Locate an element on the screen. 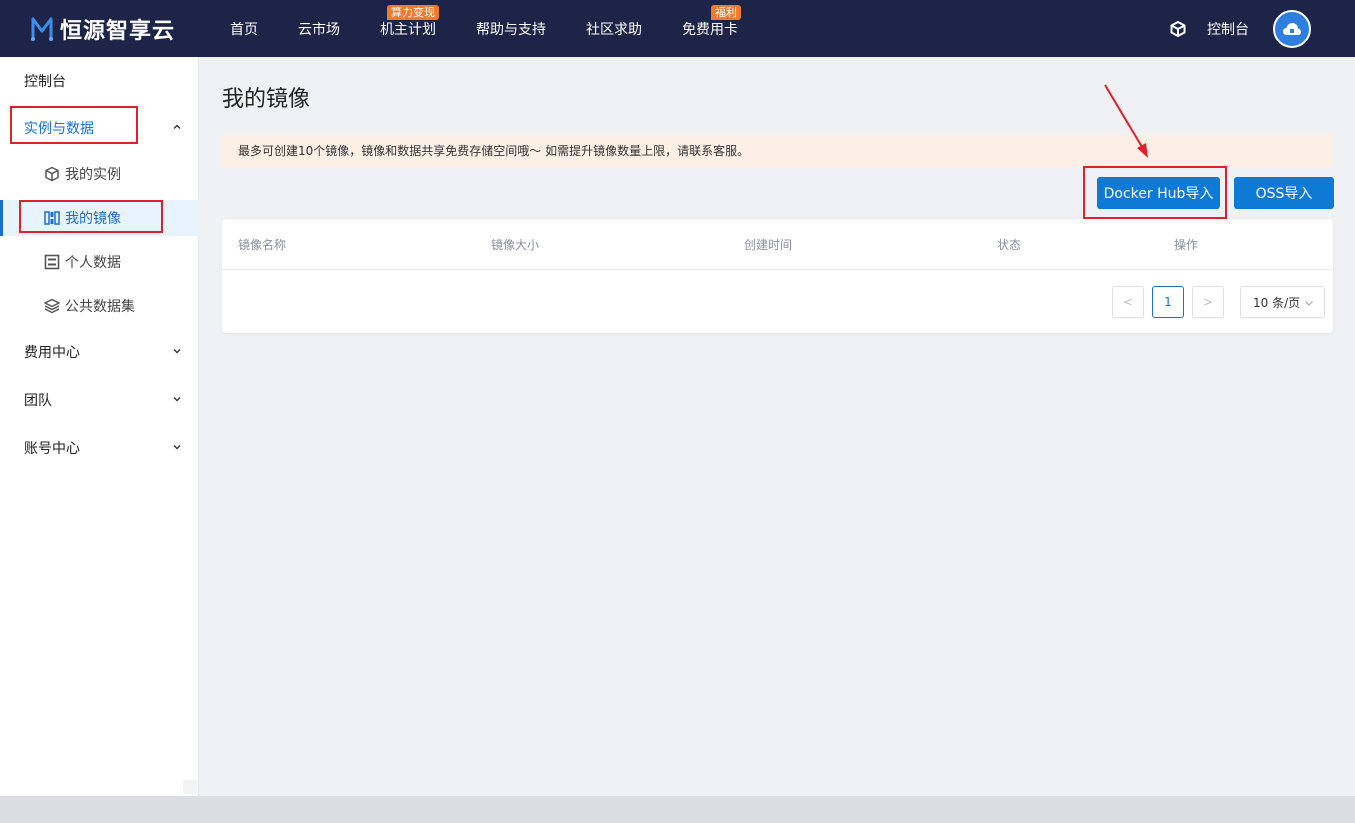 The width and height of the screenshot is (1355, 823). column-header-status: 状态 is located at coordinates (1009, 245).